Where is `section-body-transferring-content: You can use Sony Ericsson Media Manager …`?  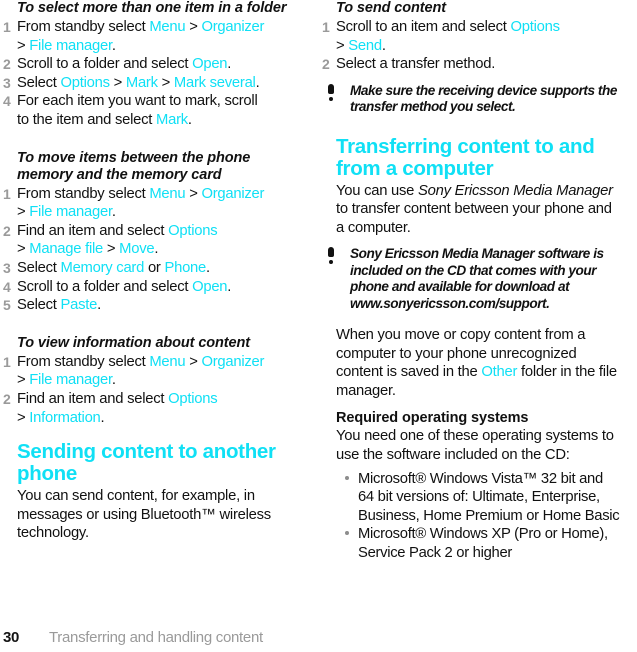
section-body-transferring-content: You can use Sony Ericsson Media Manager … is located at coordinates (479, 210).